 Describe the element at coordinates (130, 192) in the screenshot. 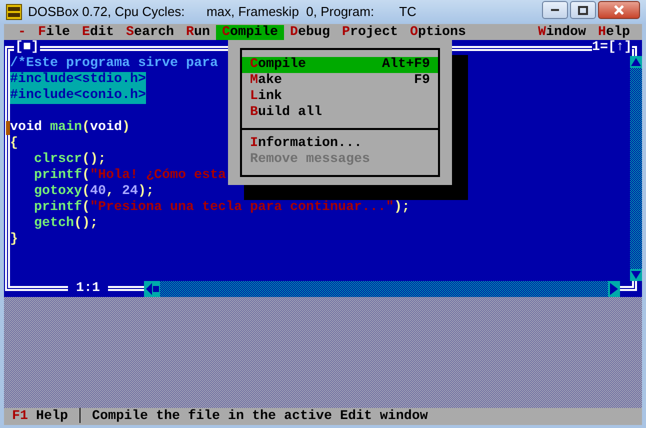

I see `code-number: 24` at that location.